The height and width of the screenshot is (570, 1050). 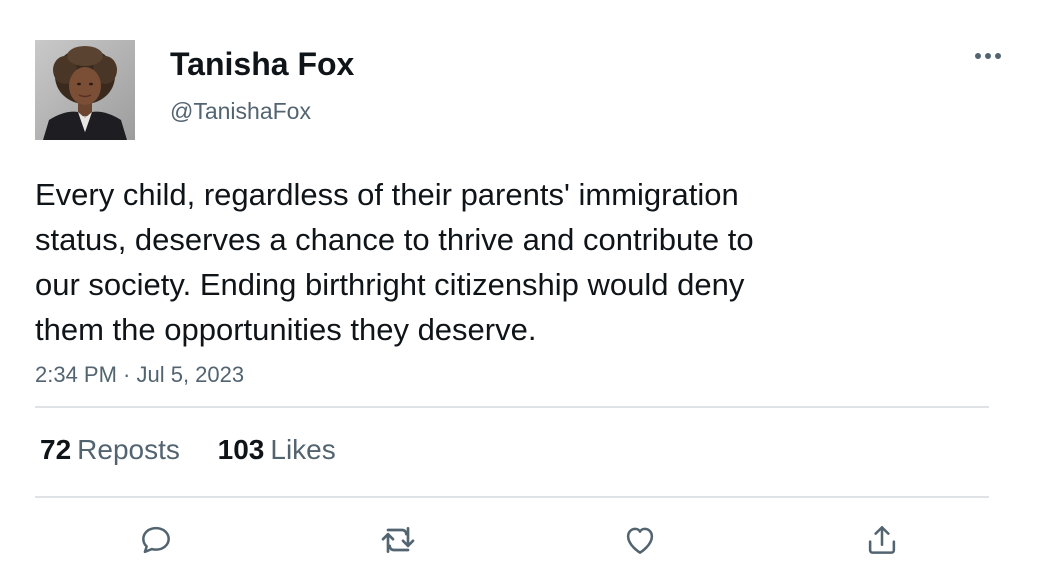 I want to click on display-name: Tanisha Fox, so click(x=262, y=64).